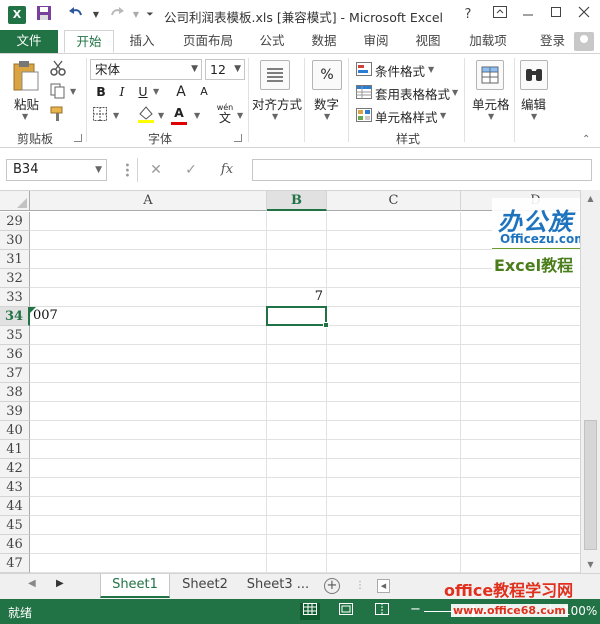  I want to click on maximize-icon, so click(556, 15).